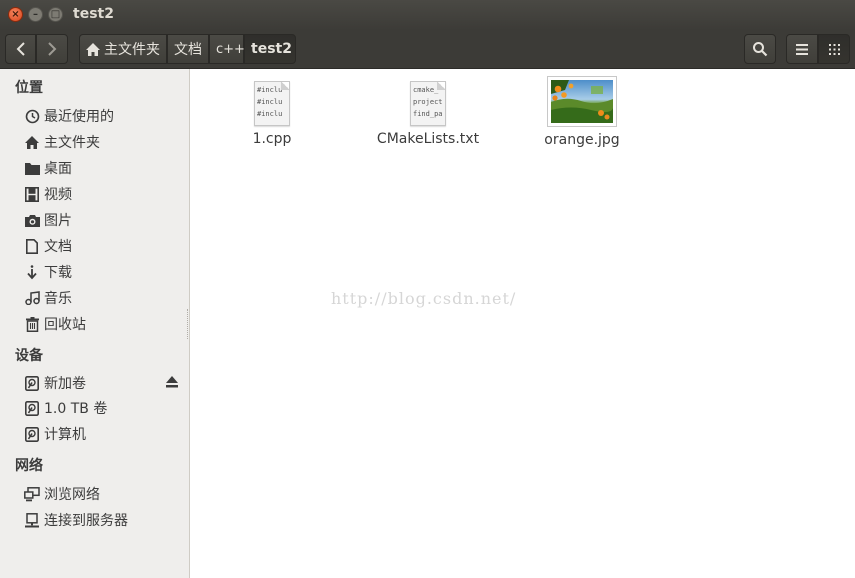 This screenshot has width=855, height=578. I want to click on breadcrumb-test2: test2, so click(270, 49).